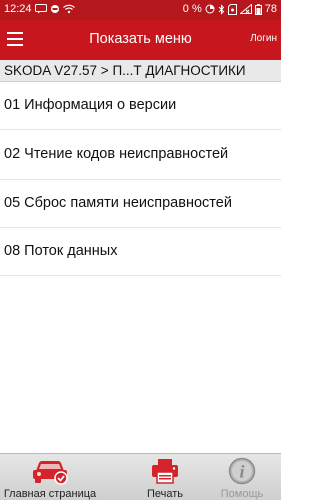 The width and height of the screenshot is (320, 501). What do you see at coordinates (210, 9) in the screenshot?
I see `data-saver-icon` at bounding box center [210, 9].